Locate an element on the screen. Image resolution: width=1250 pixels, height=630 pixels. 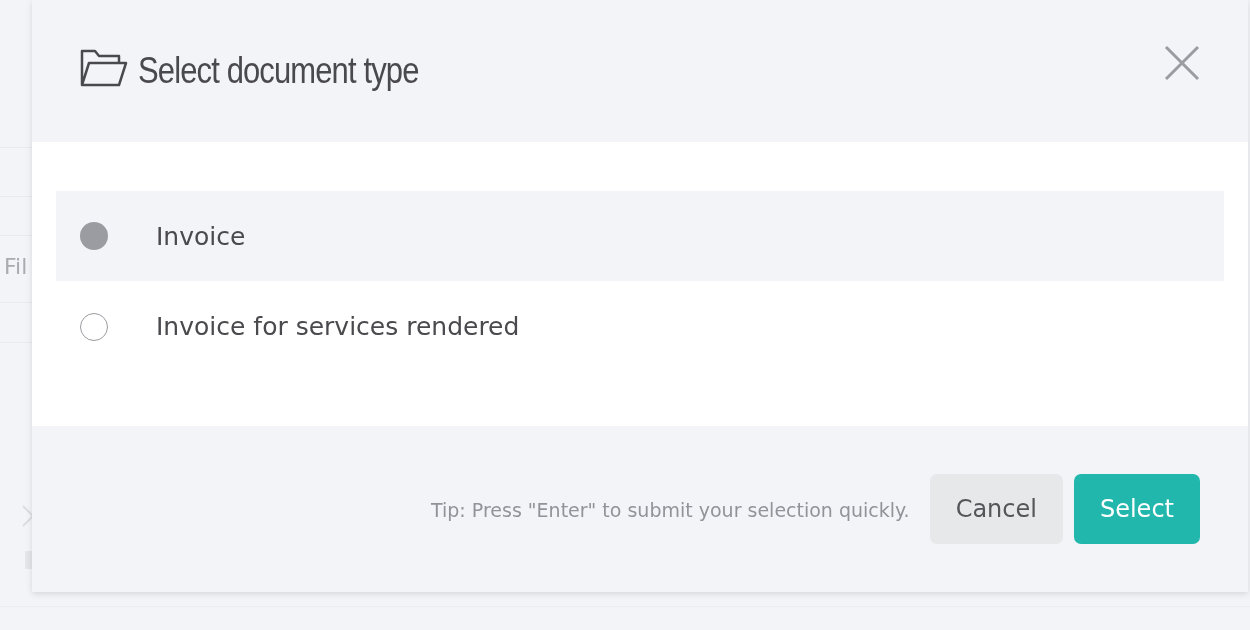
folder-icon is located at coordinates (104, 68).